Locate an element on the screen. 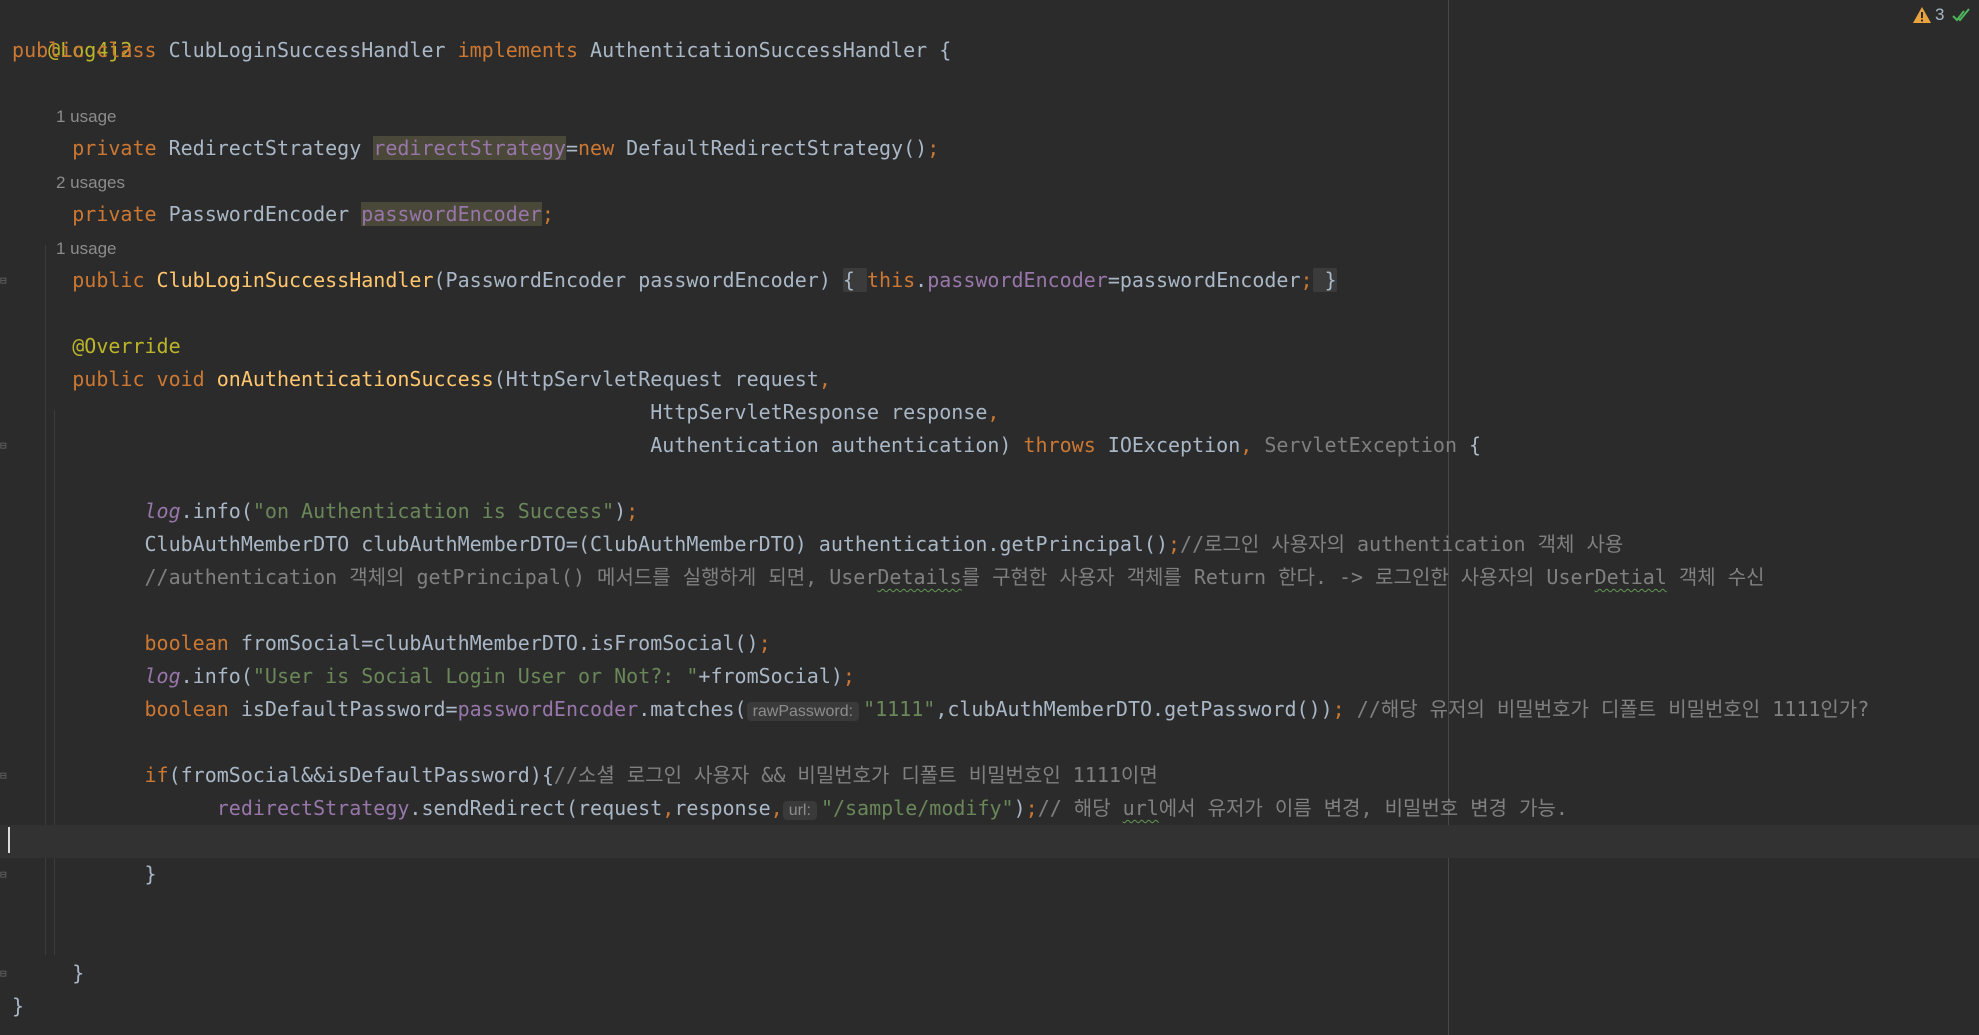 Image resolution: width=1979 pixels, height=1035 pixels. expression: +fromSocial) is located at coordinates (770, 676).